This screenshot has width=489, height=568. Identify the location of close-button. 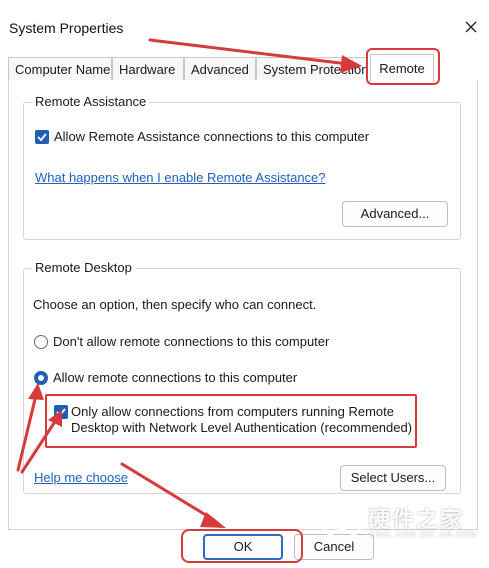
(471, 27).